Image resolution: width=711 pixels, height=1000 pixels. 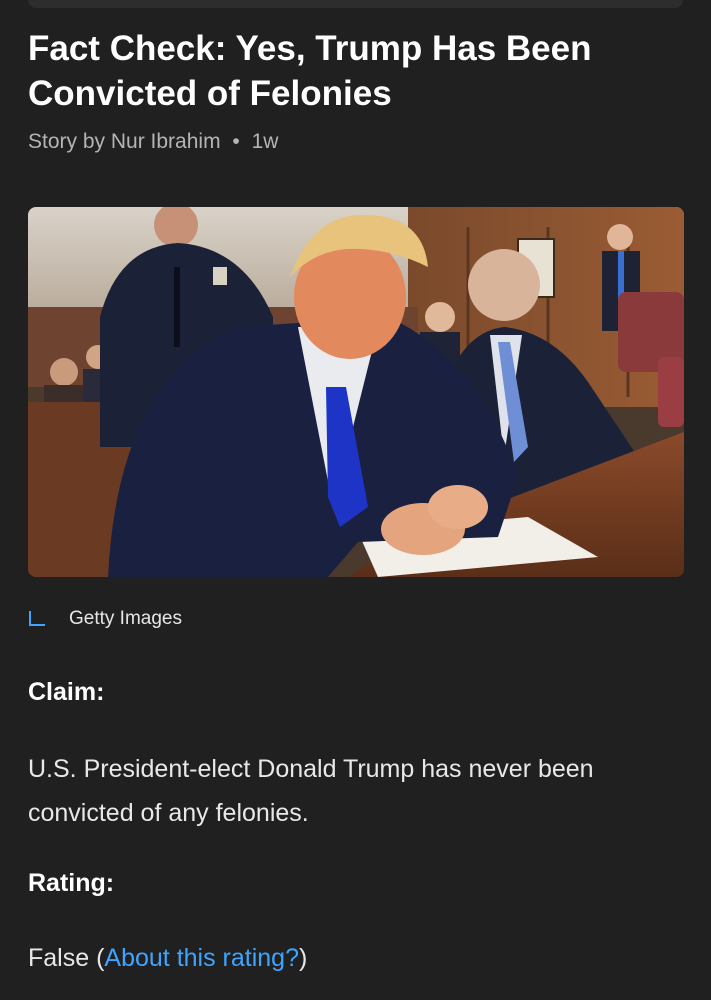 I want to click on byline: Story by Nur Ibrahim • 1w, so click(x=153, y=142).